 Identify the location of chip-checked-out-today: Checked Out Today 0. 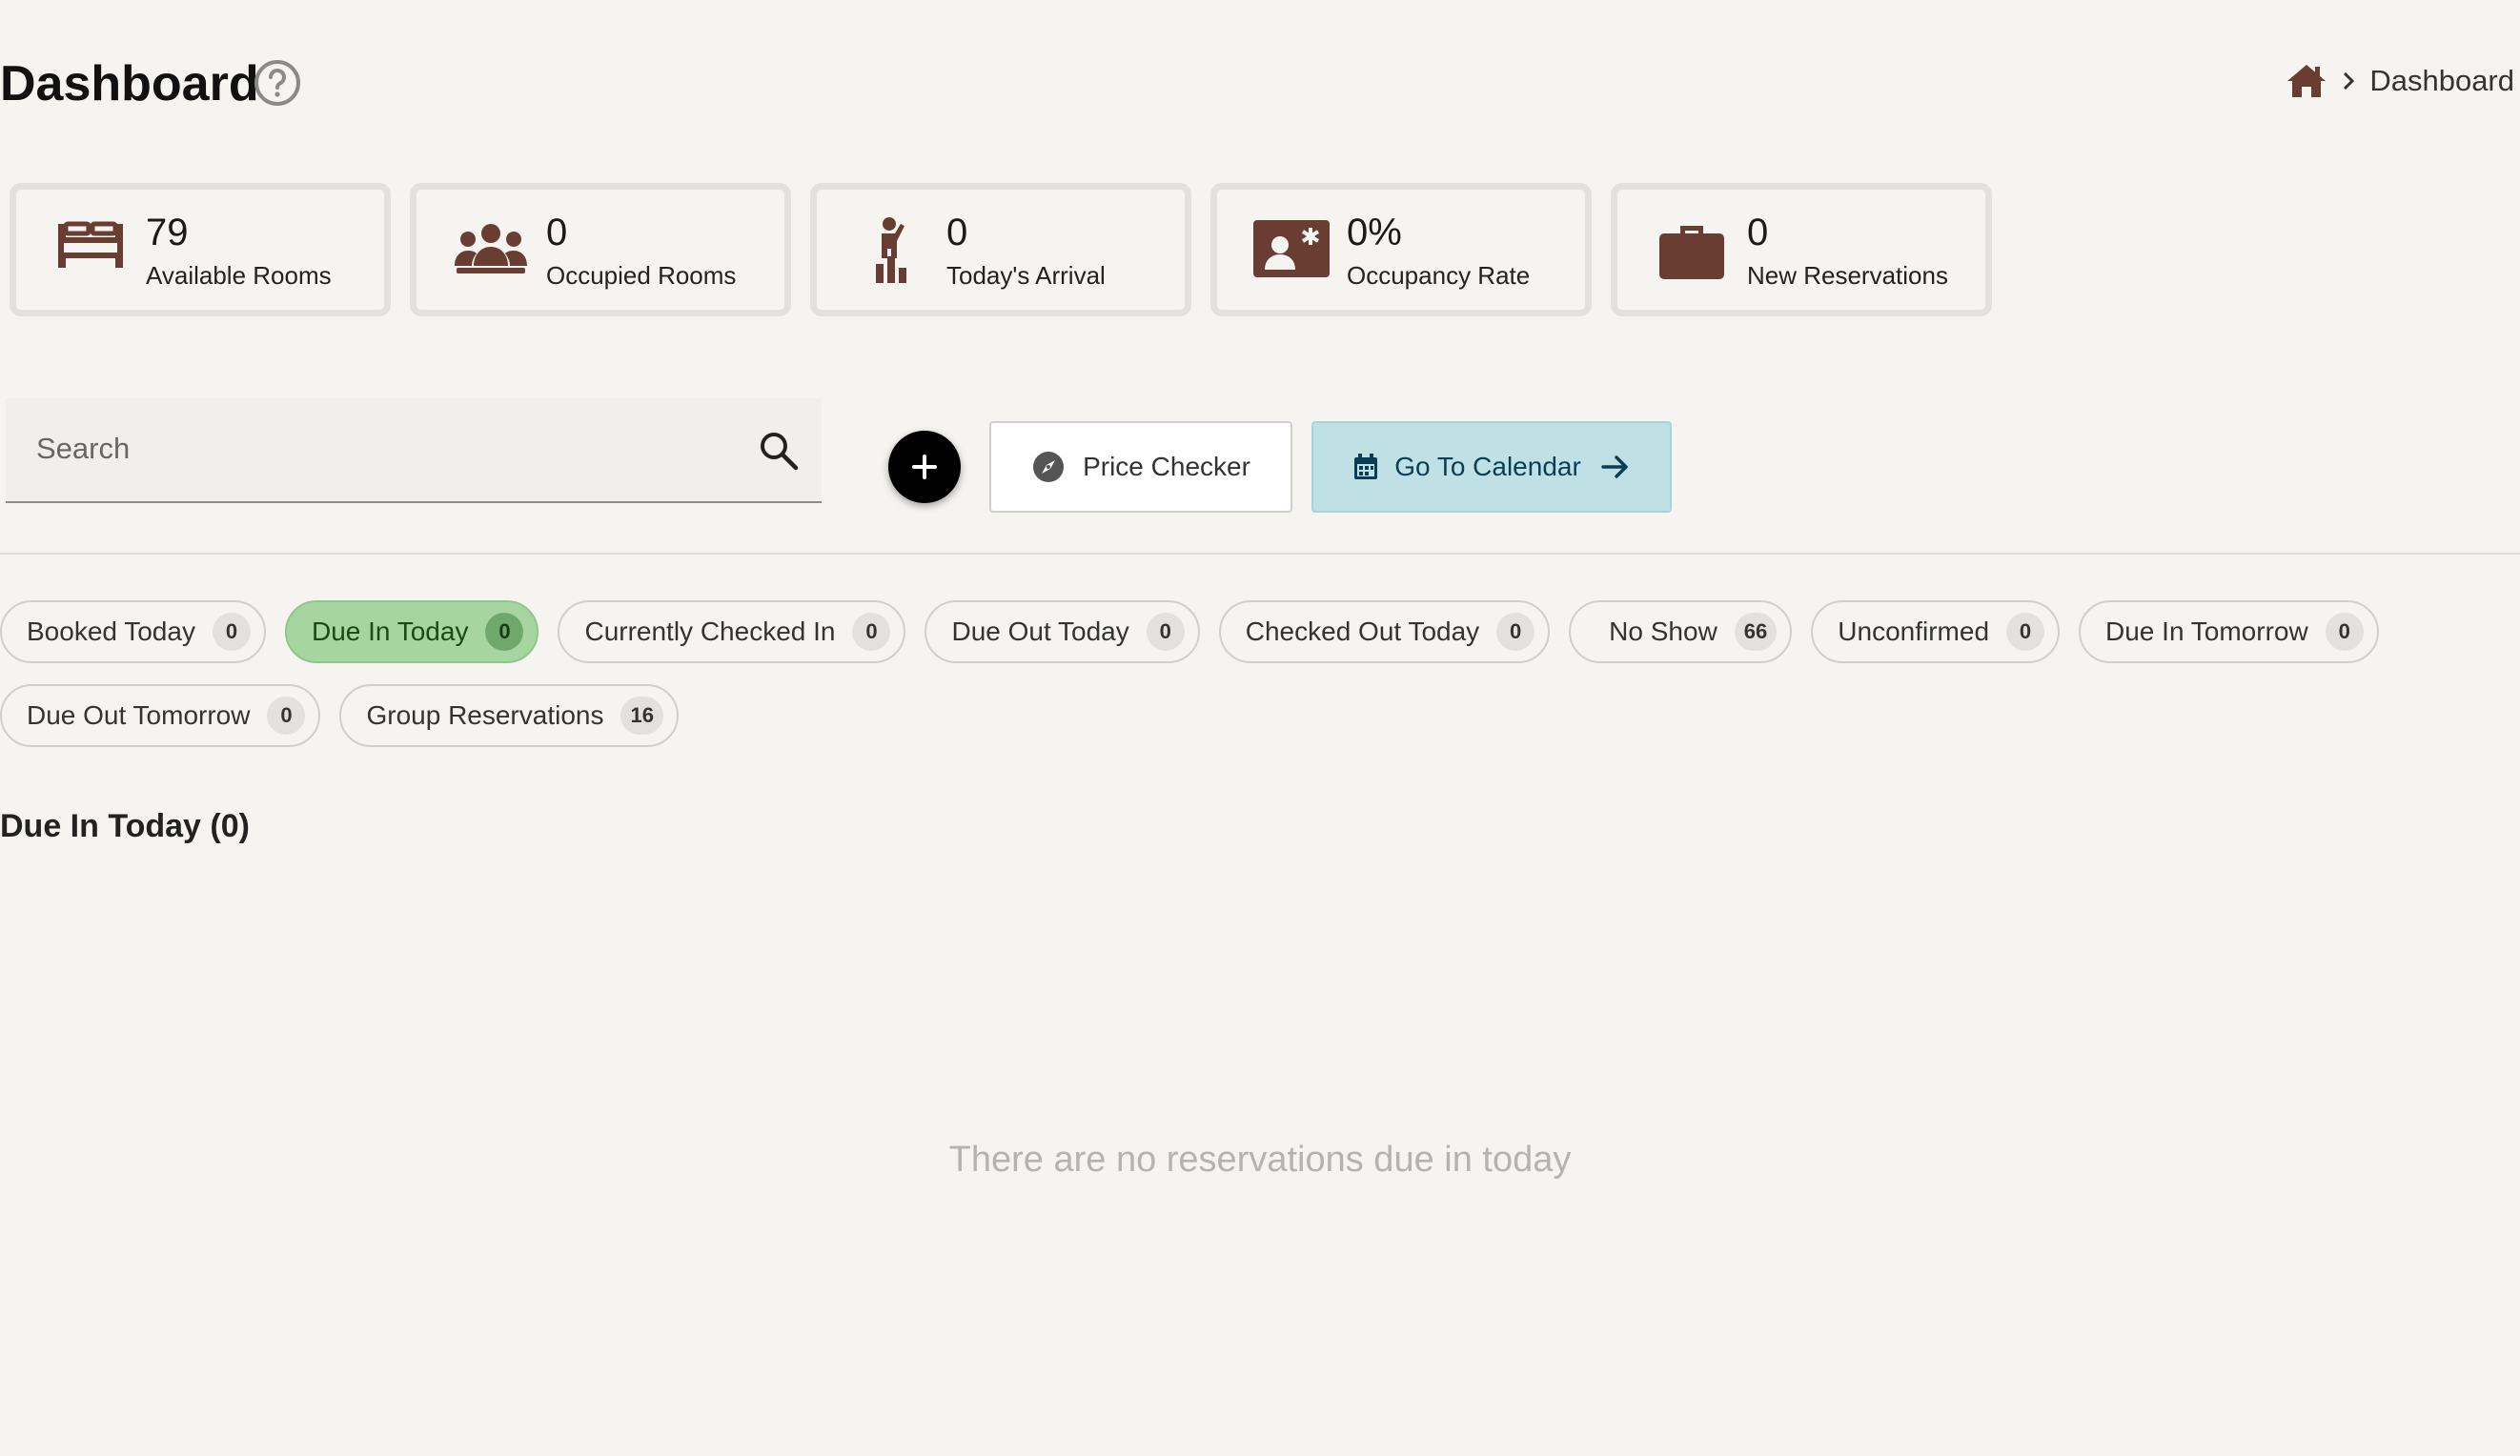
(1384, 631).